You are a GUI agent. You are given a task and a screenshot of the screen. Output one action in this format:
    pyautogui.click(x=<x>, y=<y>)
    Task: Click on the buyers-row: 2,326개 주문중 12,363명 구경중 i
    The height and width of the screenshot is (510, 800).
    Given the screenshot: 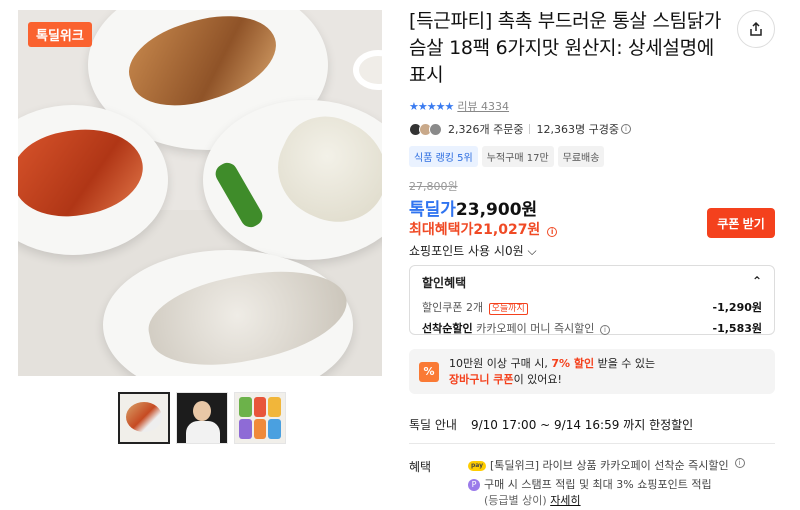 What is the action you would take?
    pyautogui.click(x=520, y=129)
    